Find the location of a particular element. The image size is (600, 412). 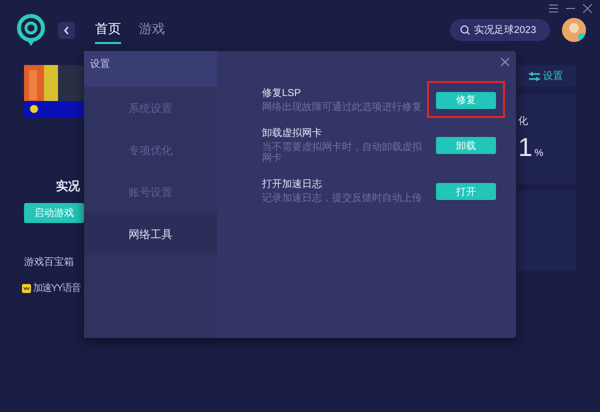

stat-unit: % is located at coordinates (539, 153).